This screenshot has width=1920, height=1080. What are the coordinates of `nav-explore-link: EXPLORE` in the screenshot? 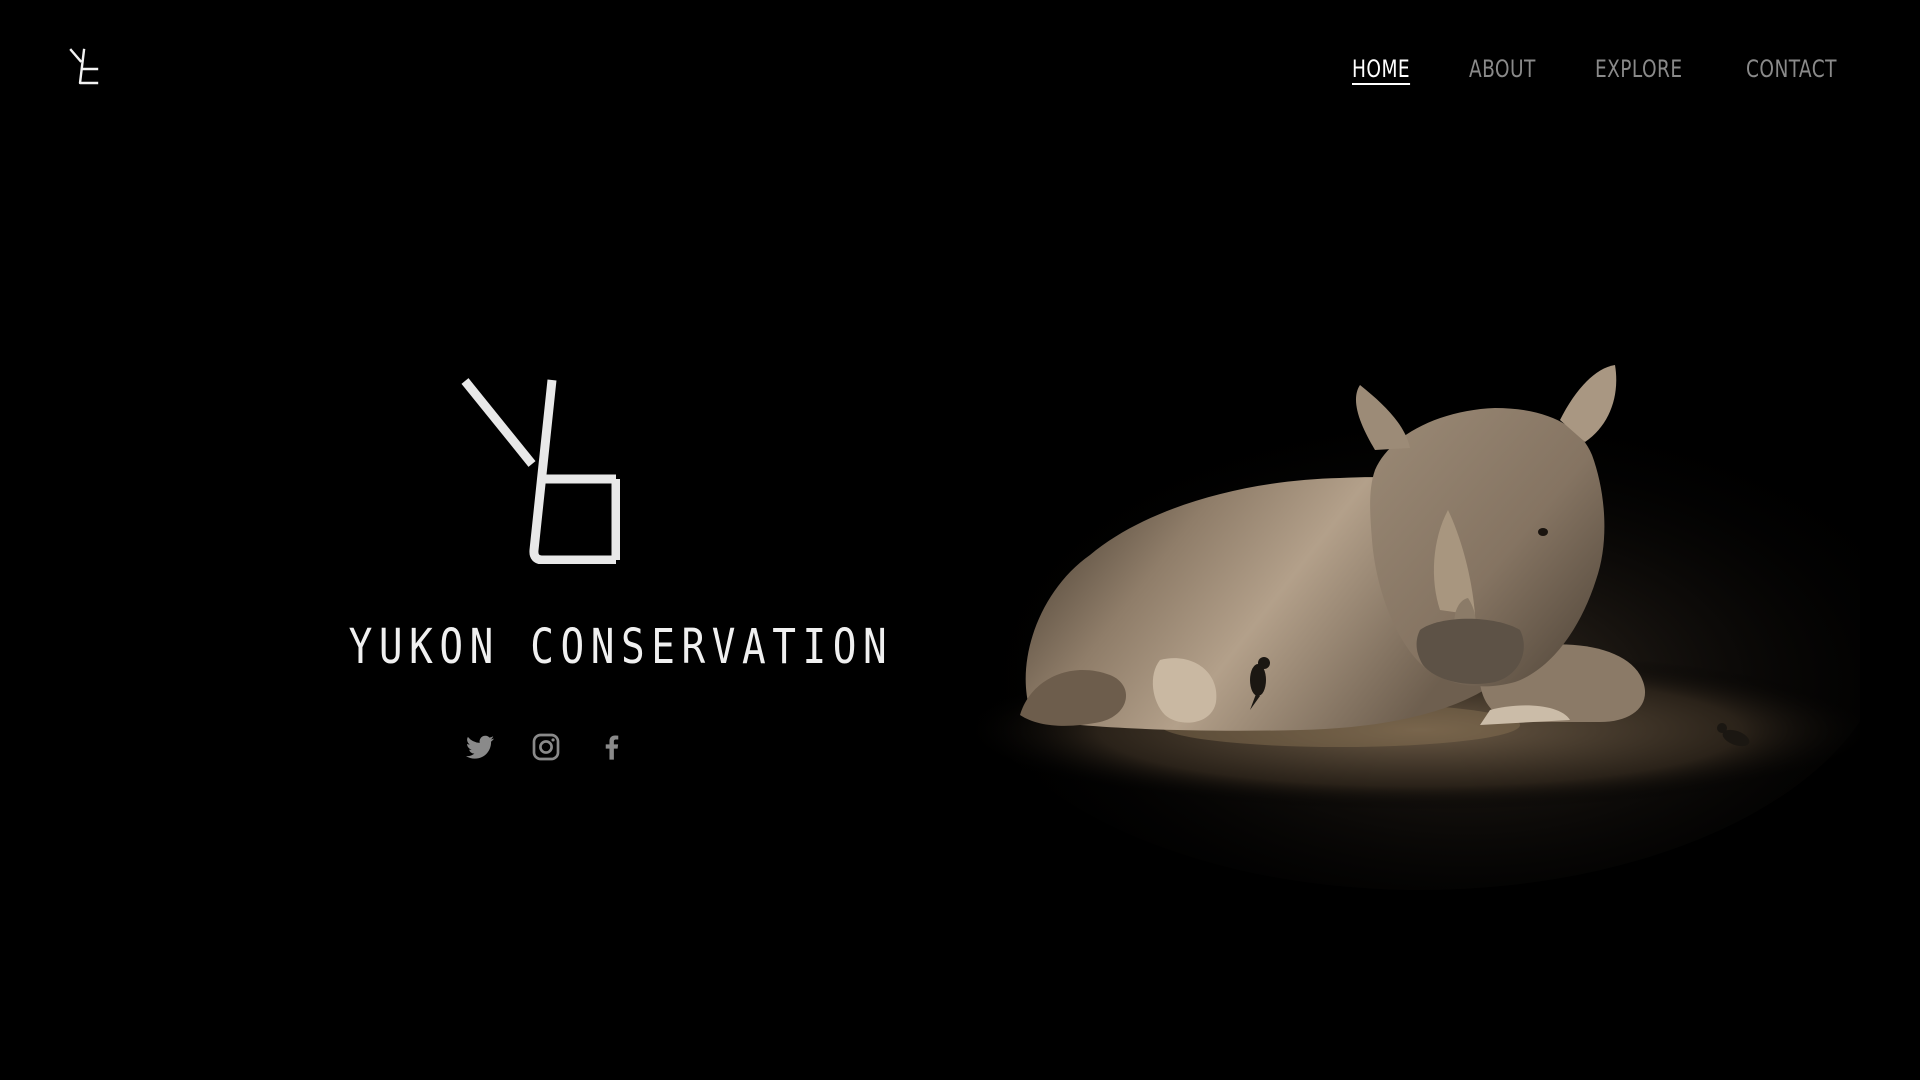 It's located at (1639, 69).